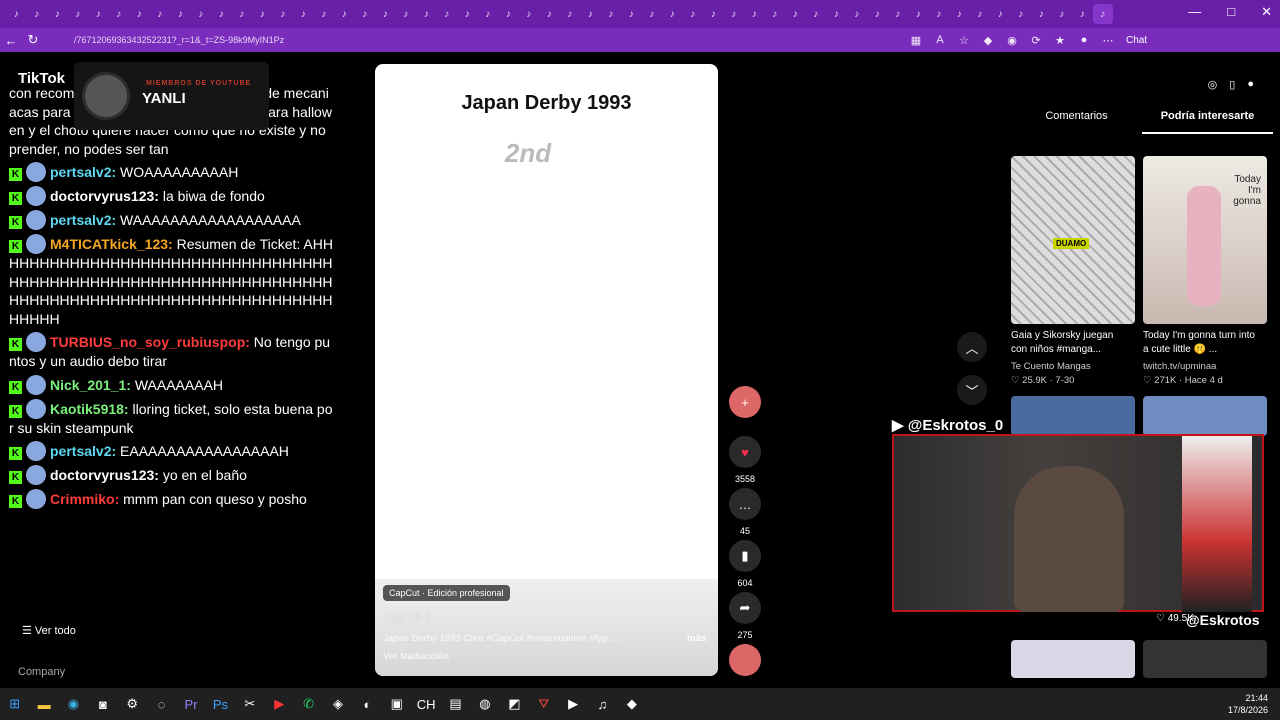  I want to click on video-thumbnail: Today I'm gonna, so click(1205, 240).